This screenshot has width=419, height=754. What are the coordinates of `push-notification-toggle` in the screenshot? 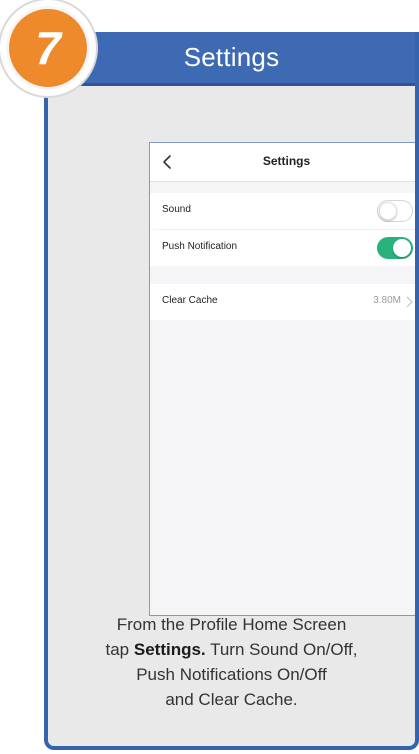 It's located at (395, 248).